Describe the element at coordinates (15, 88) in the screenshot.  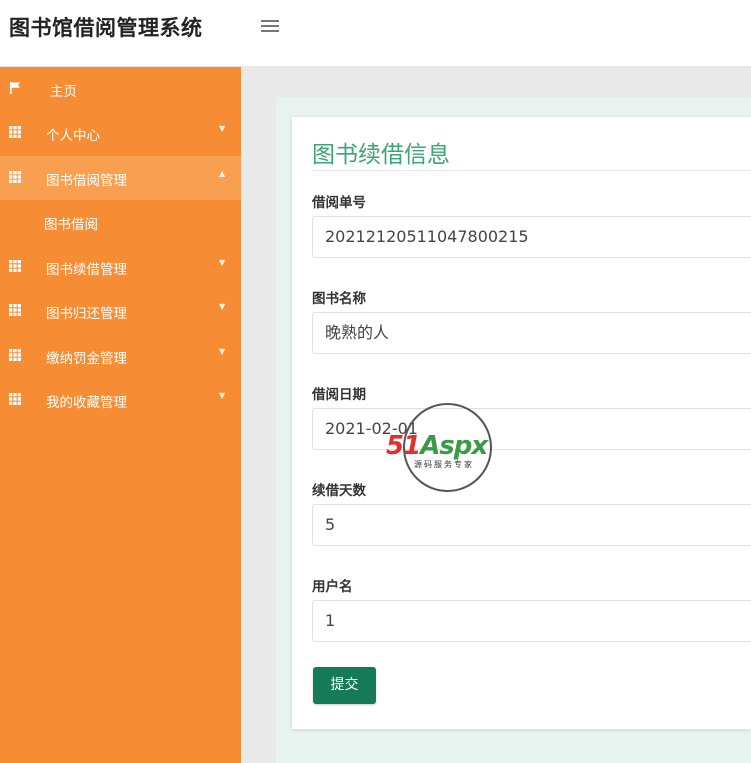
I see `flag-icon` at that location.